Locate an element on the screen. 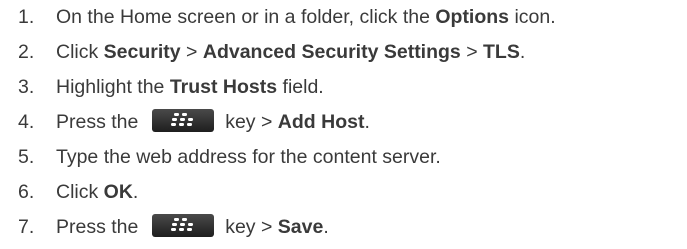  step-text: Press the key > Add Host. is located at coordinates (213, 121).